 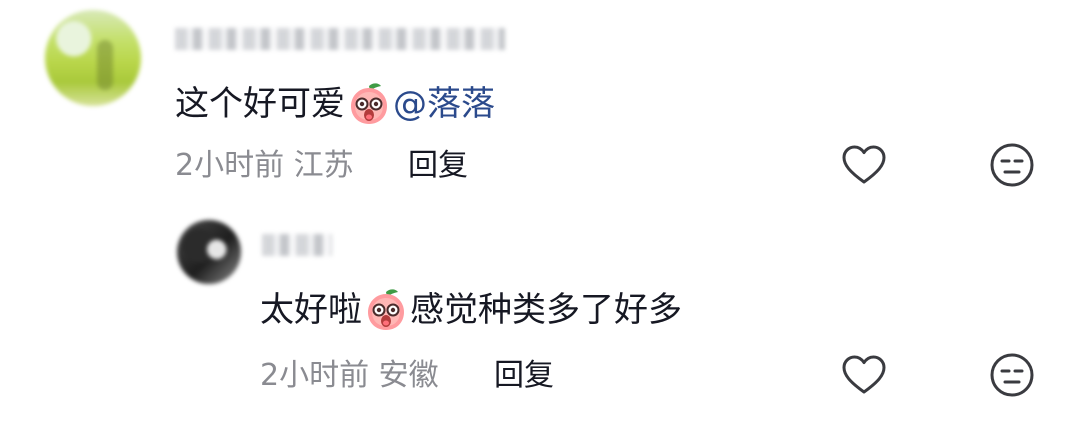 I want to click on reply-body-after: 感觉种类多了好多, so click(x=546, y=310).